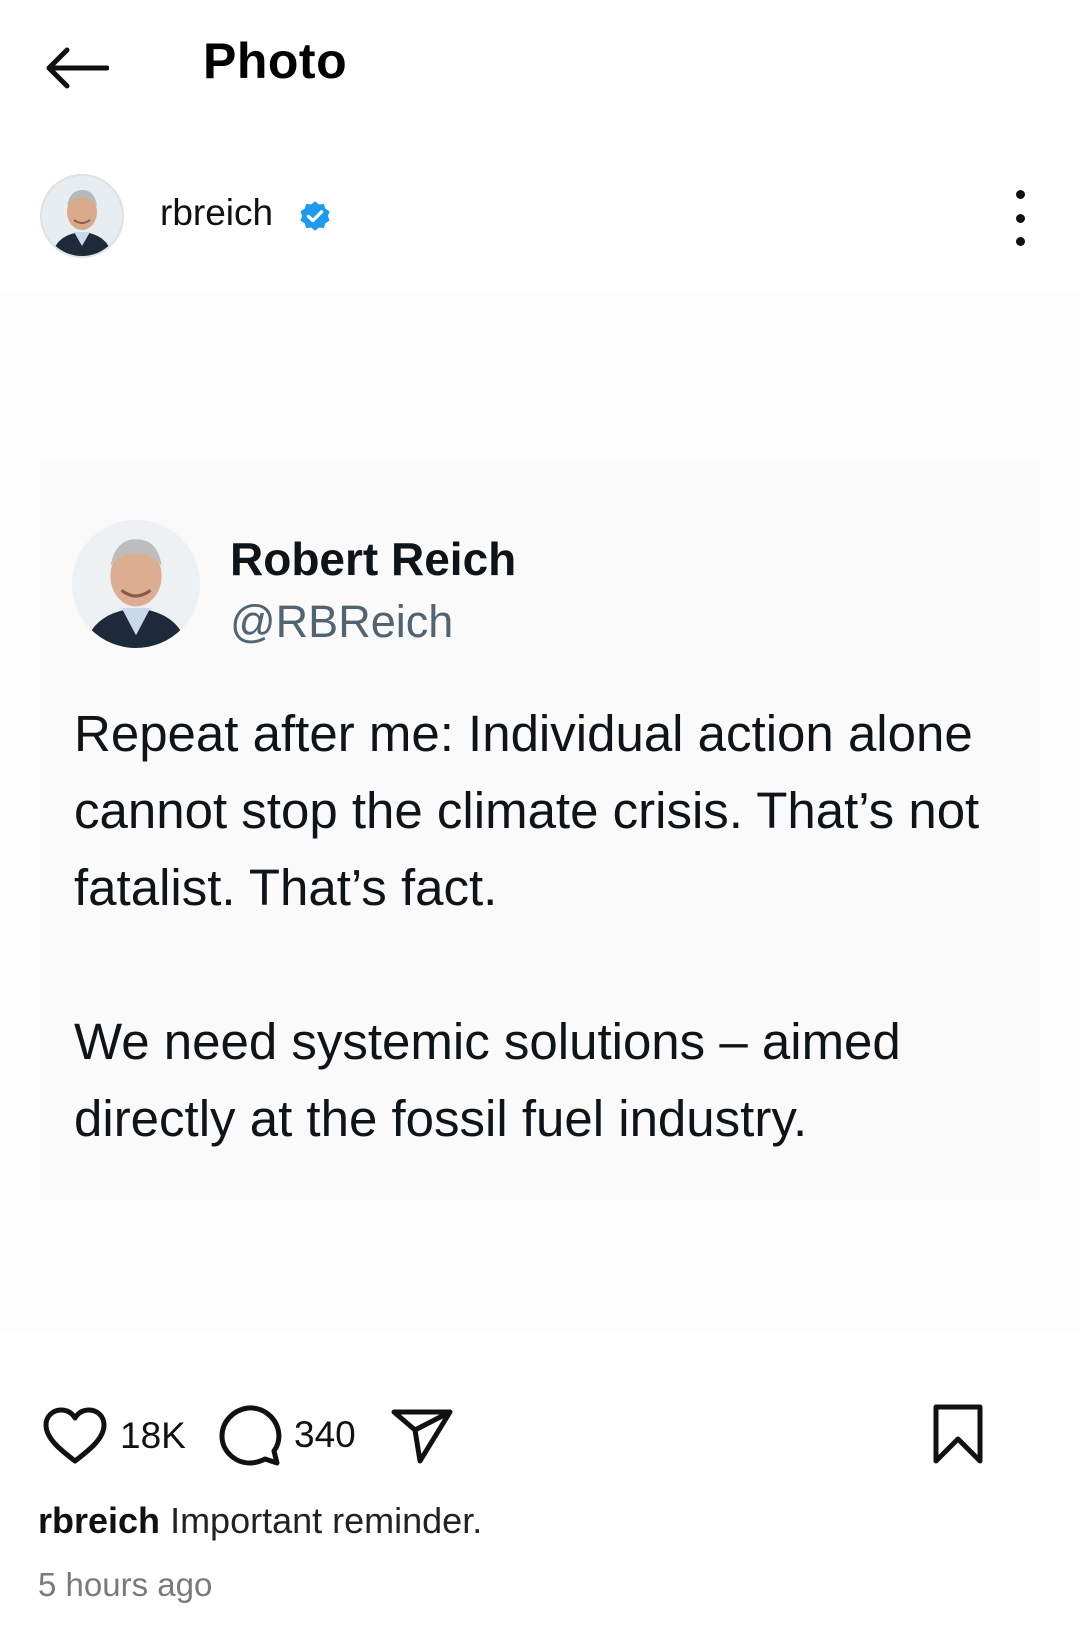 This screenshot has height=1639, width=1080. I want to click on like-count: 18K, so click(153, 1435).